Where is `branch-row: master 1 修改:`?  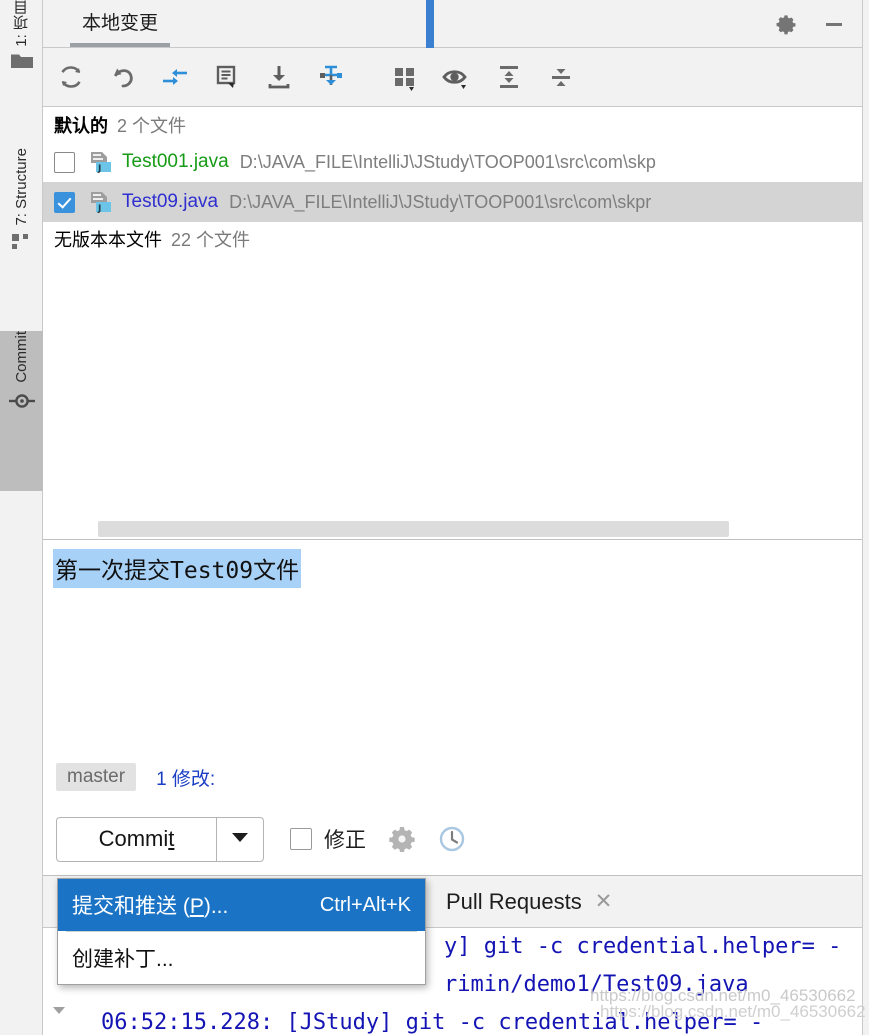
branch-row: master 1 修改: is located at coordinates (456, 777).